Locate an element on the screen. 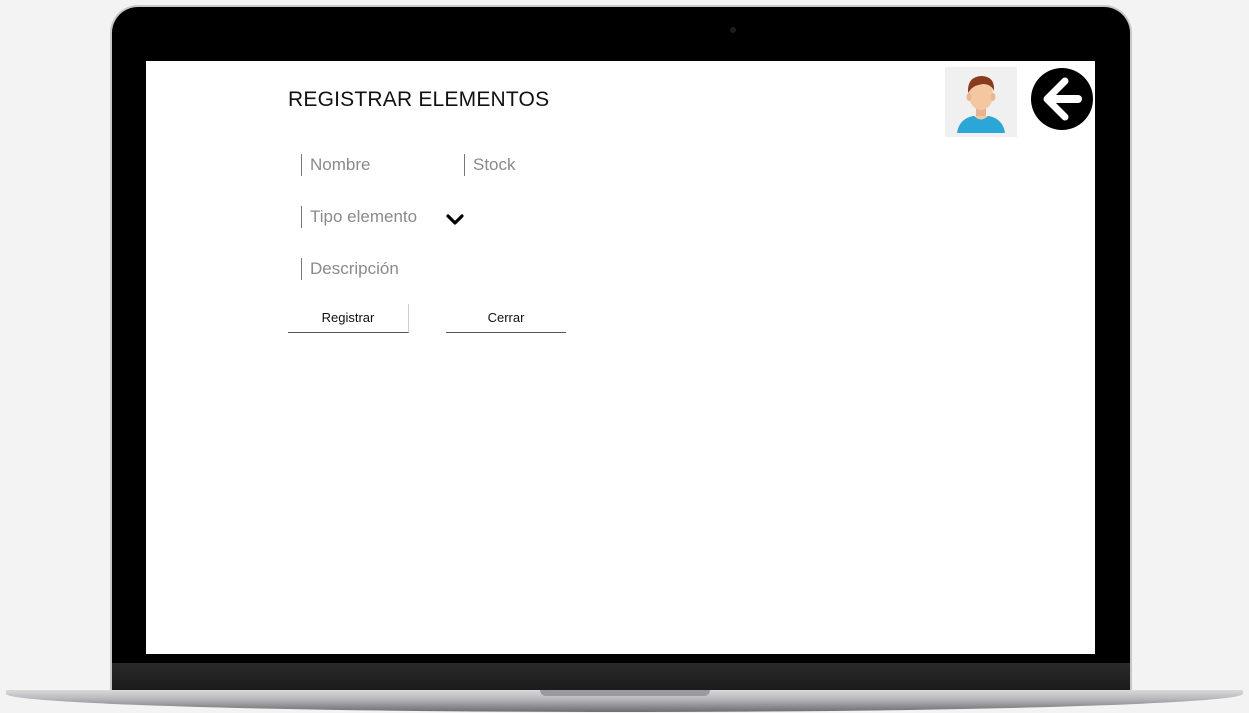 The width and height of the screenshot is (1249, 713). chevron-down-icon is located at coordinates (455, 220).